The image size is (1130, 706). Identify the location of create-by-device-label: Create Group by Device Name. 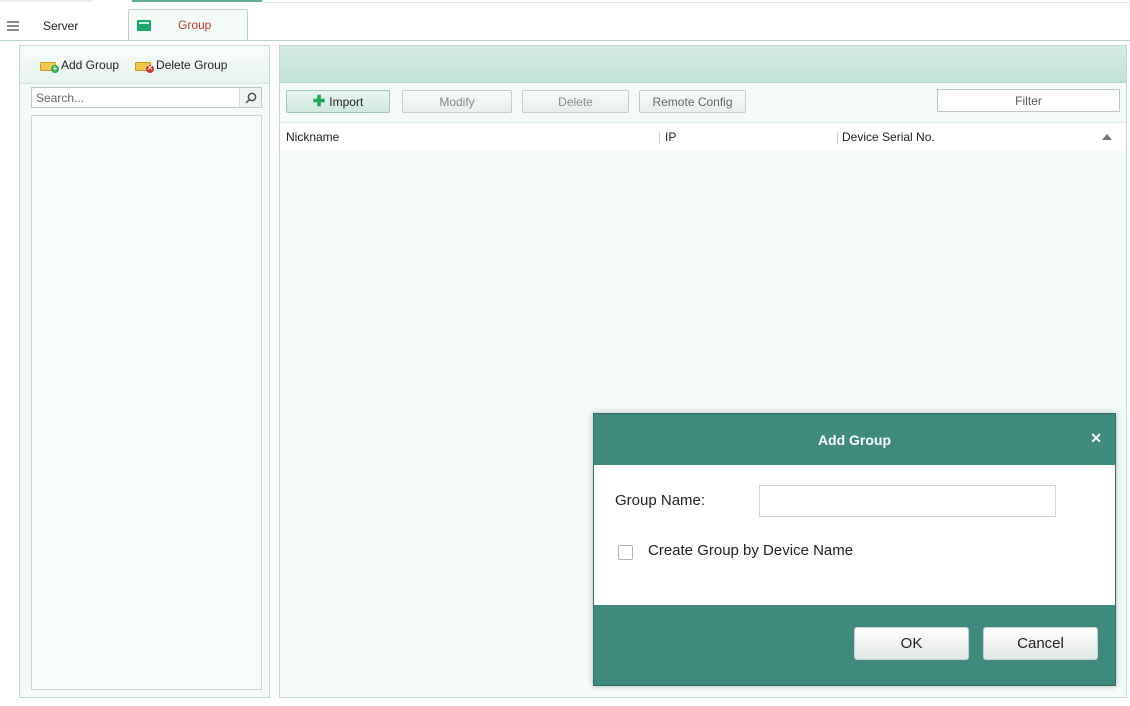
(750, 550).